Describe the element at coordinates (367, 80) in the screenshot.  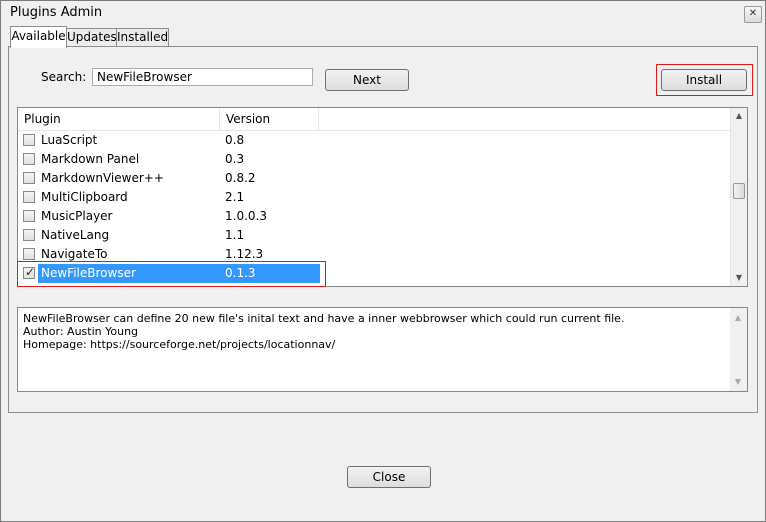
I see `next-button: Next` at that location.